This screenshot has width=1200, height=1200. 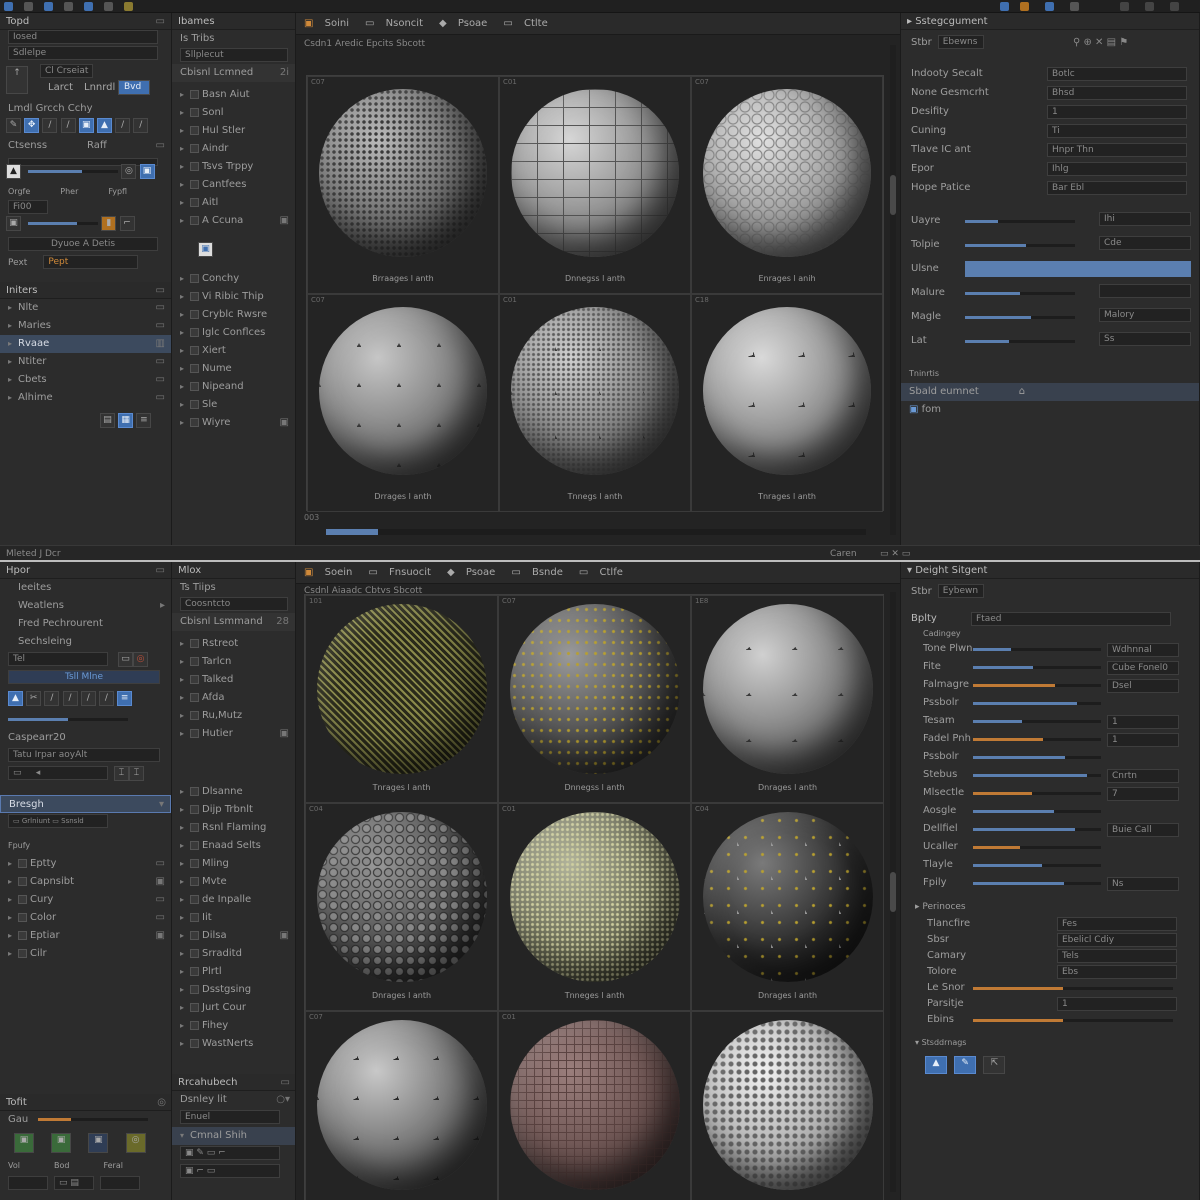 I want to click on brush-tool-icon: ✎, so click(x=13, y=125).